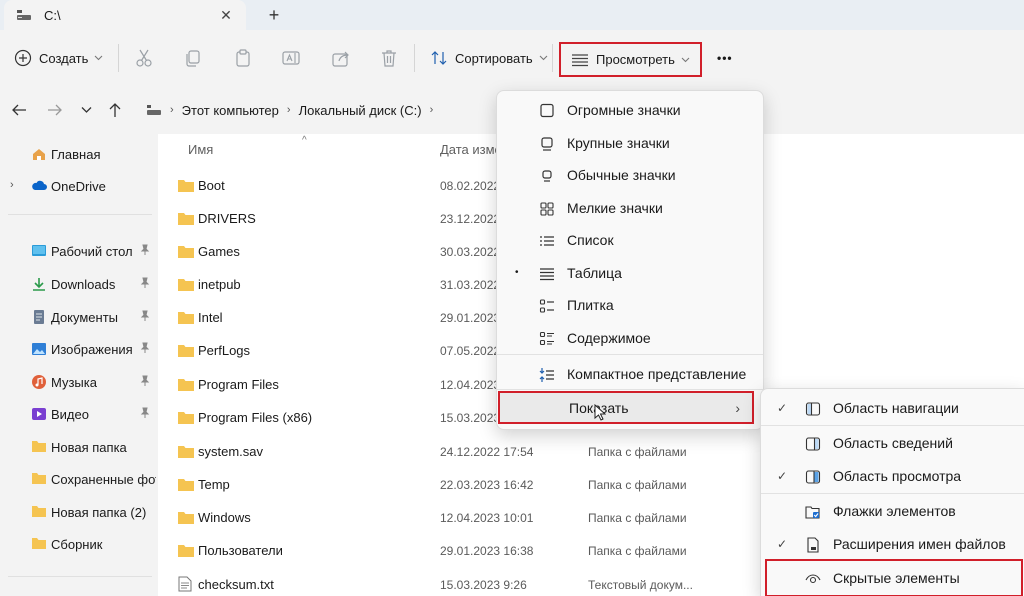  I want to click on file-name: Boot, so click(211, 185).